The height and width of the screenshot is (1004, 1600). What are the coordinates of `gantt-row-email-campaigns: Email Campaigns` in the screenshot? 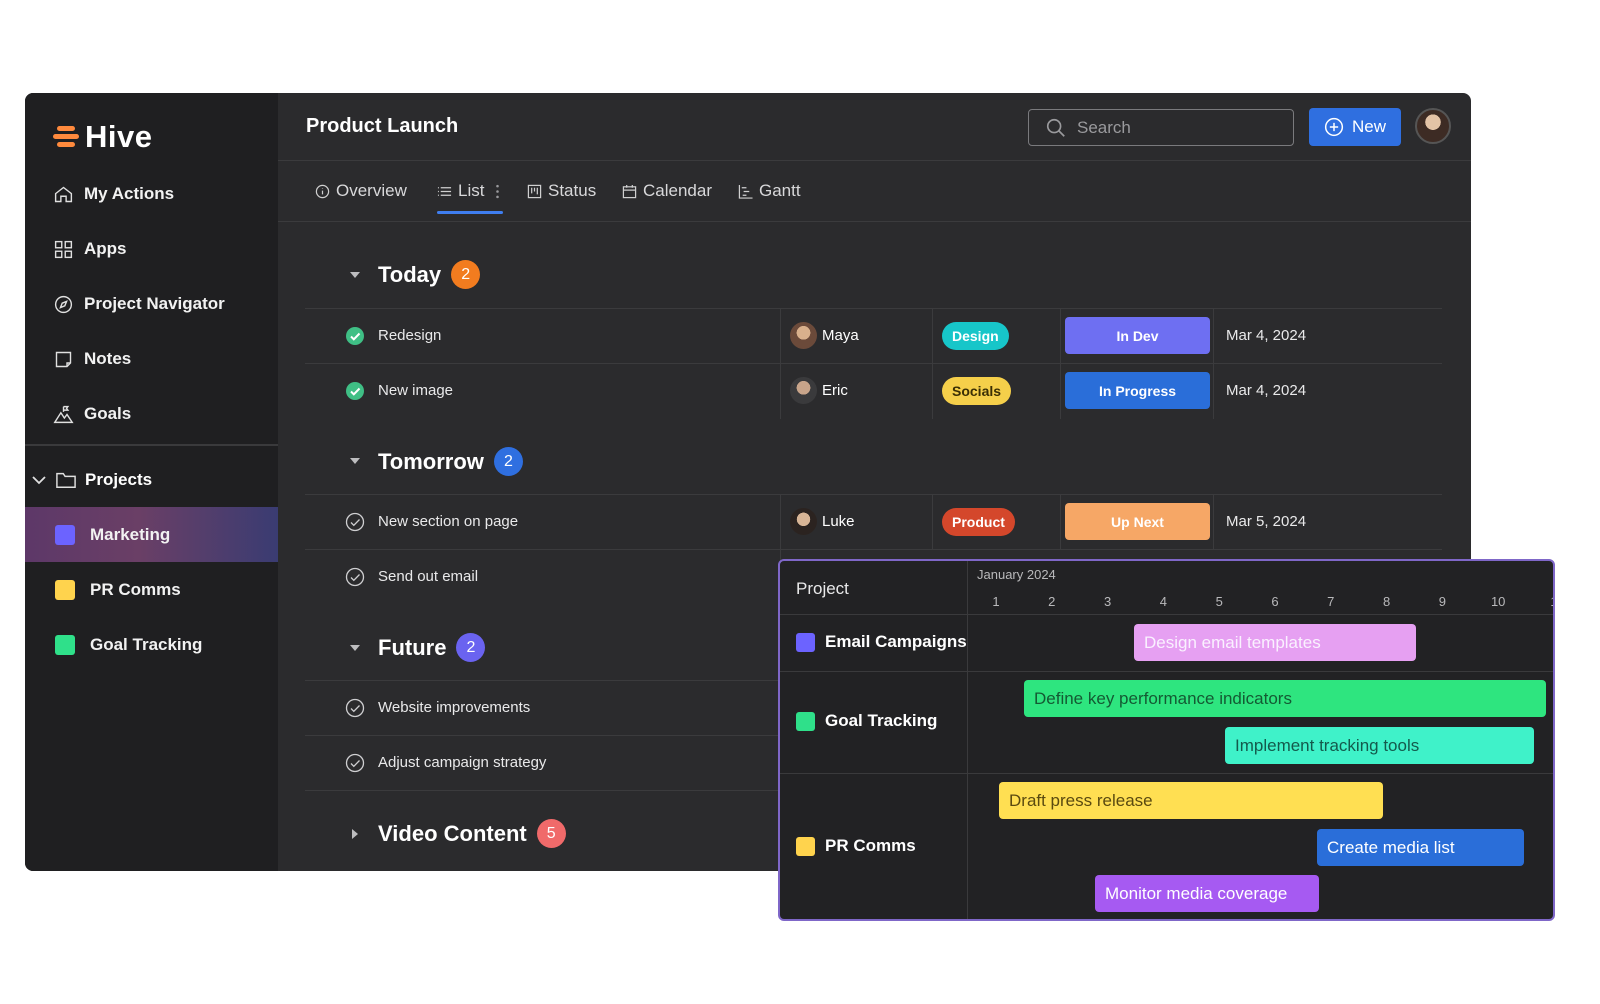 It's located at (881, 642).